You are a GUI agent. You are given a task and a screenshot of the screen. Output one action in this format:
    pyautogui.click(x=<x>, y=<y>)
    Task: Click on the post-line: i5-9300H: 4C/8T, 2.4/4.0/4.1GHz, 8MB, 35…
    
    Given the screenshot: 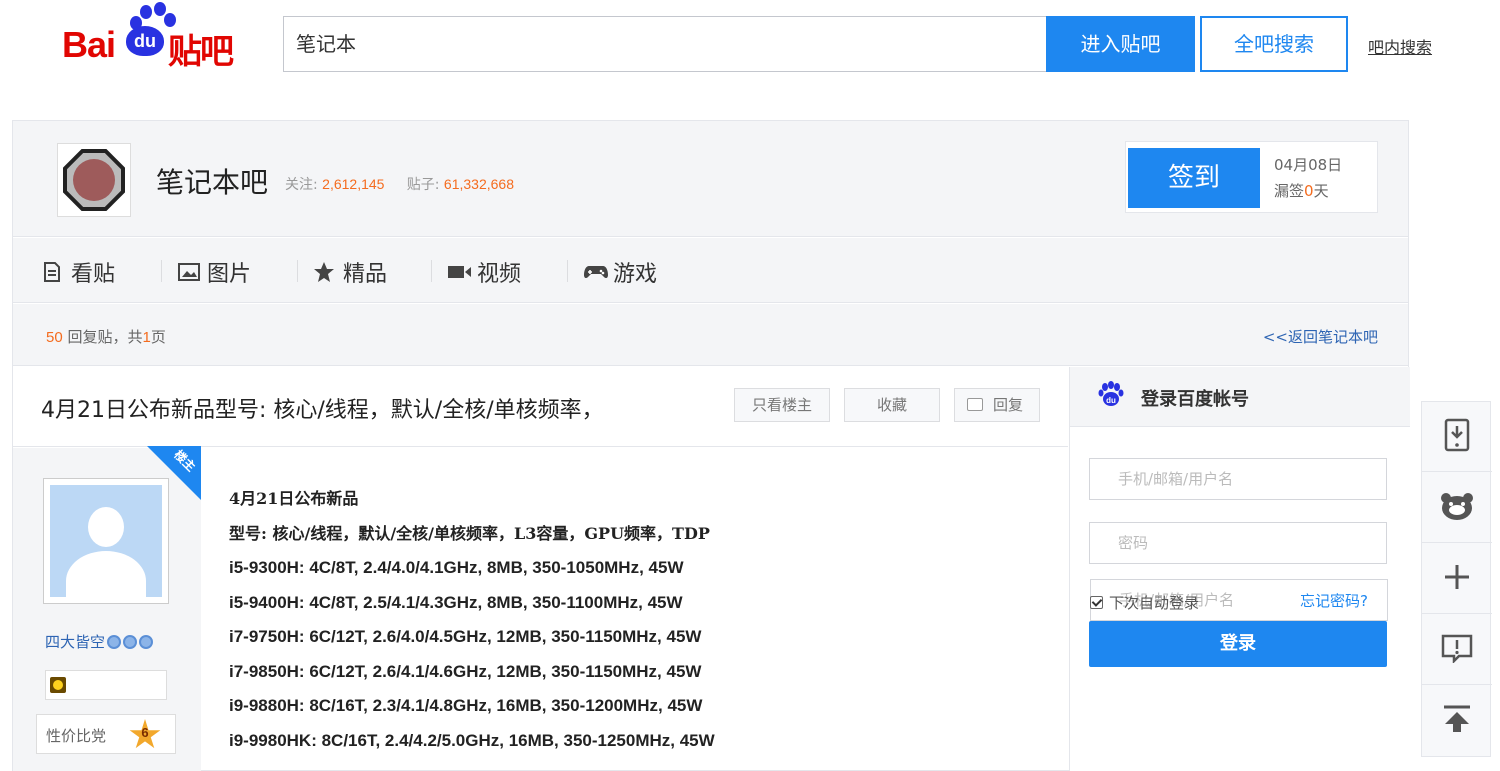 What is the action you would take?
    pyautogui.click(x=456, y=567)
    